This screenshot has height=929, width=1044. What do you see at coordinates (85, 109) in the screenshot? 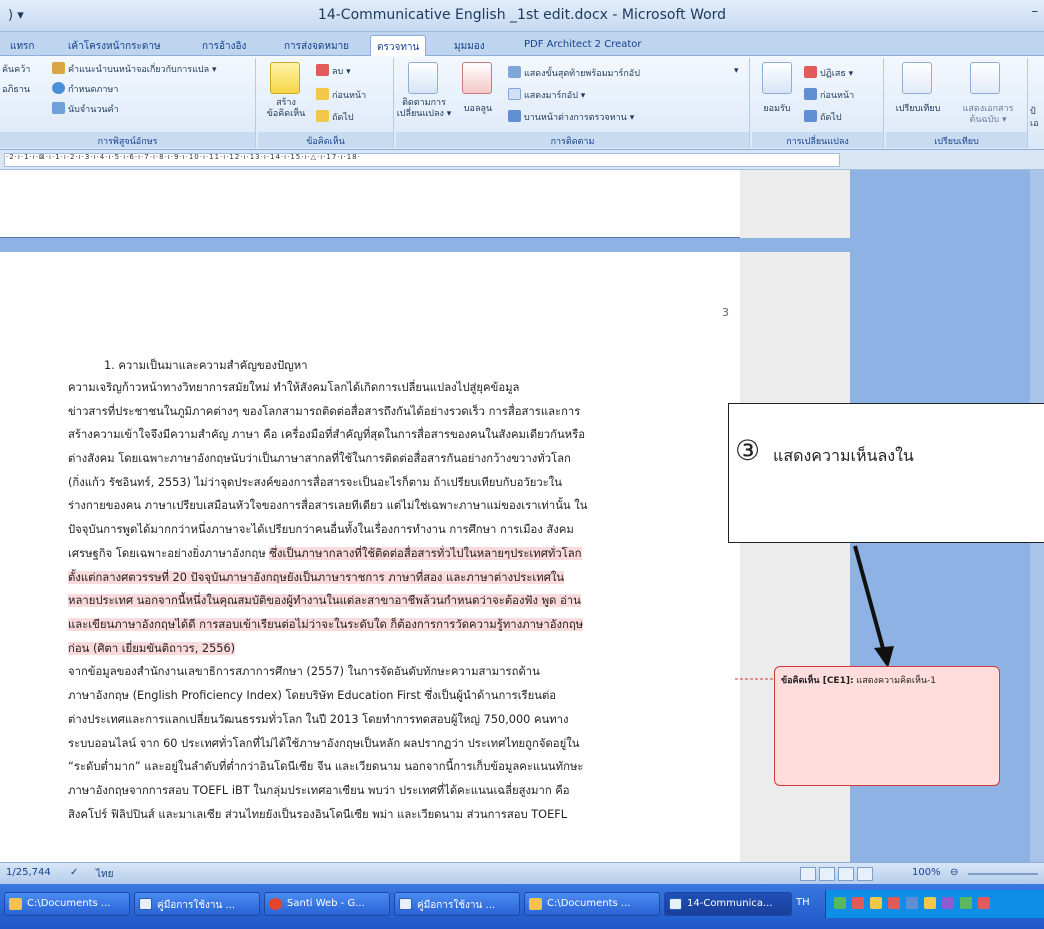
I see `word-count-button: นับจำนวนคำ` at bounding box center [85, 109].